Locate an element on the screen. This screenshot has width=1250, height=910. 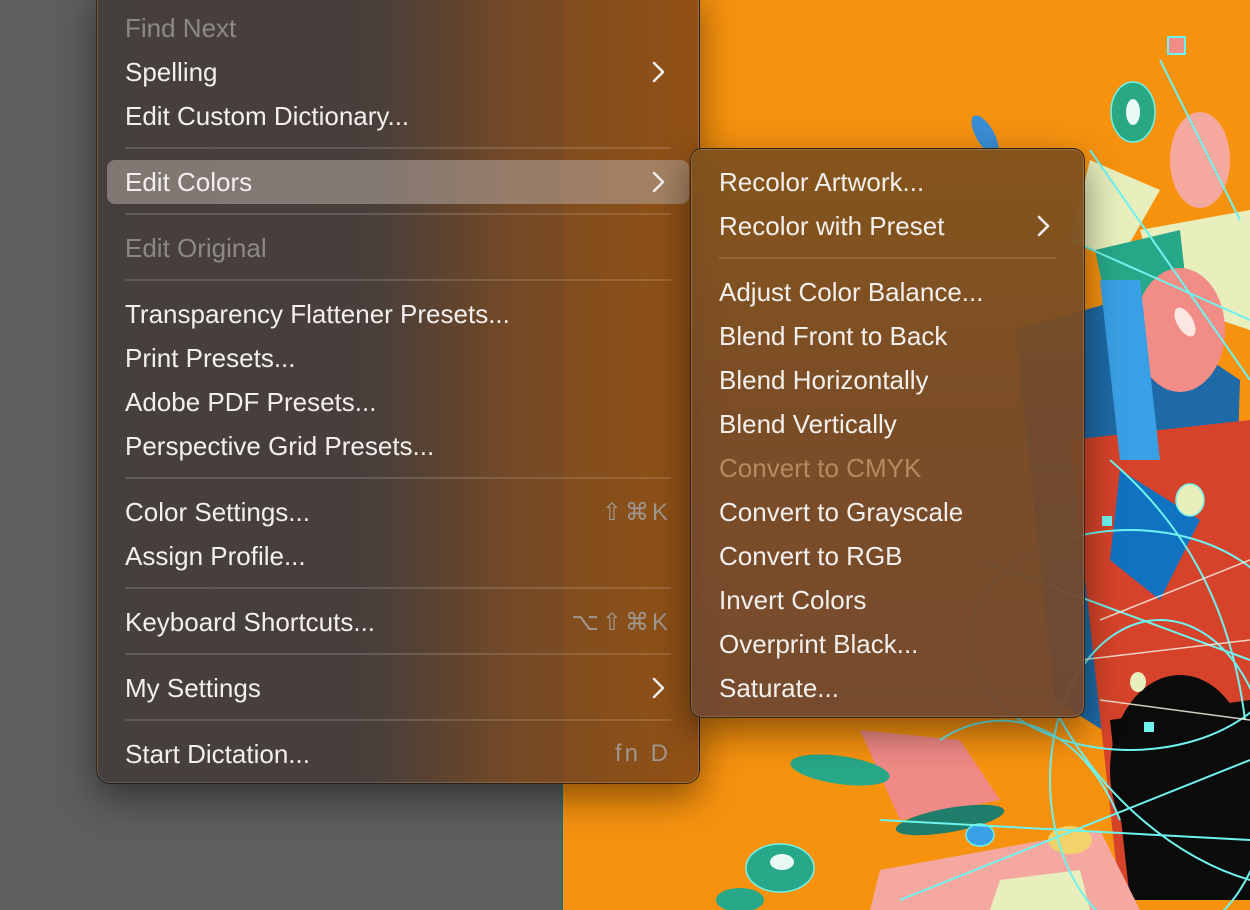
menu-item-keyboard-shortcuts: Keyboard Shortcuts... ⌥⇧⌘K is located at coordinates (398, 622).